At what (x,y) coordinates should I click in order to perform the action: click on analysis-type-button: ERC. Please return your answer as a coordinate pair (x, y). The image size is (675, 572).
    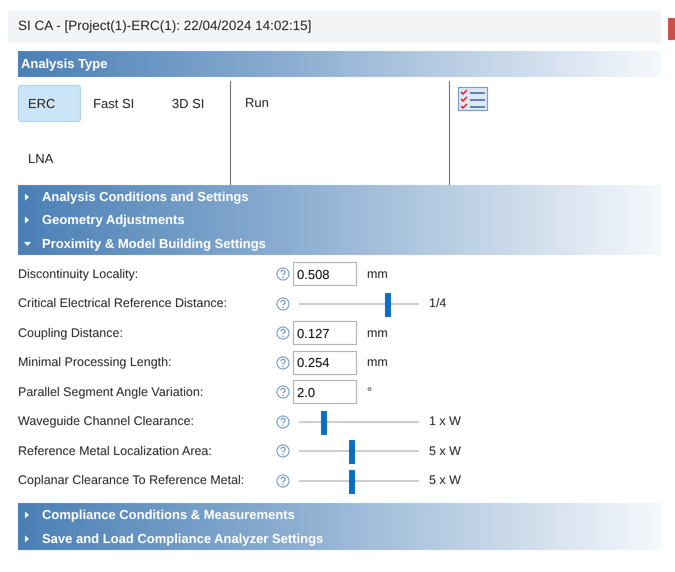
    Looking at the image, I should click on (50, 103).